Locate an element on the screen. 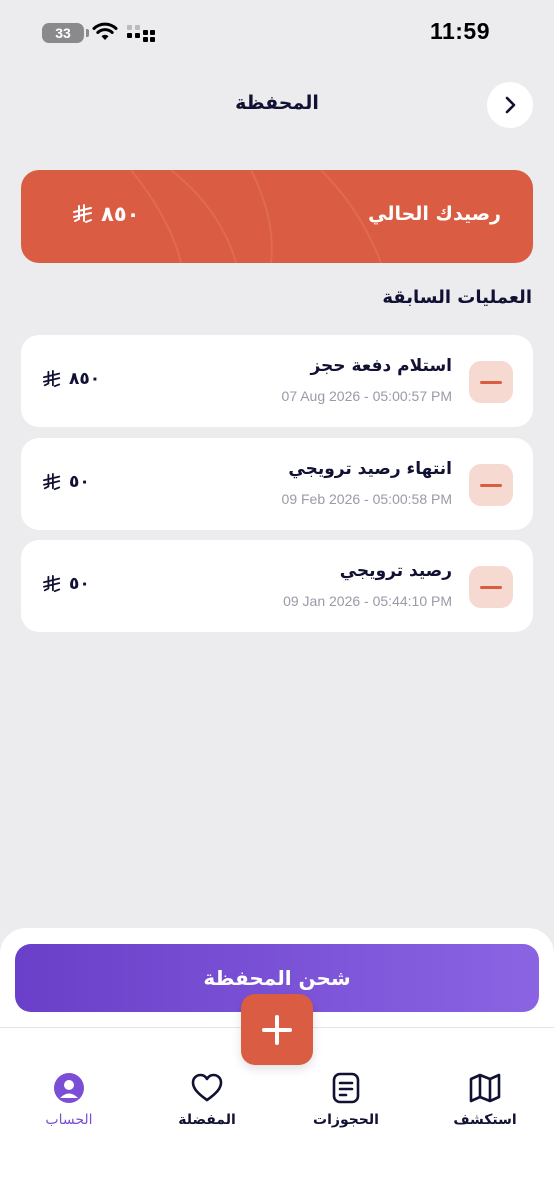 The height and width of the screenshot is (1199, 554). heart-icon is located at coordinates (207, 1087).